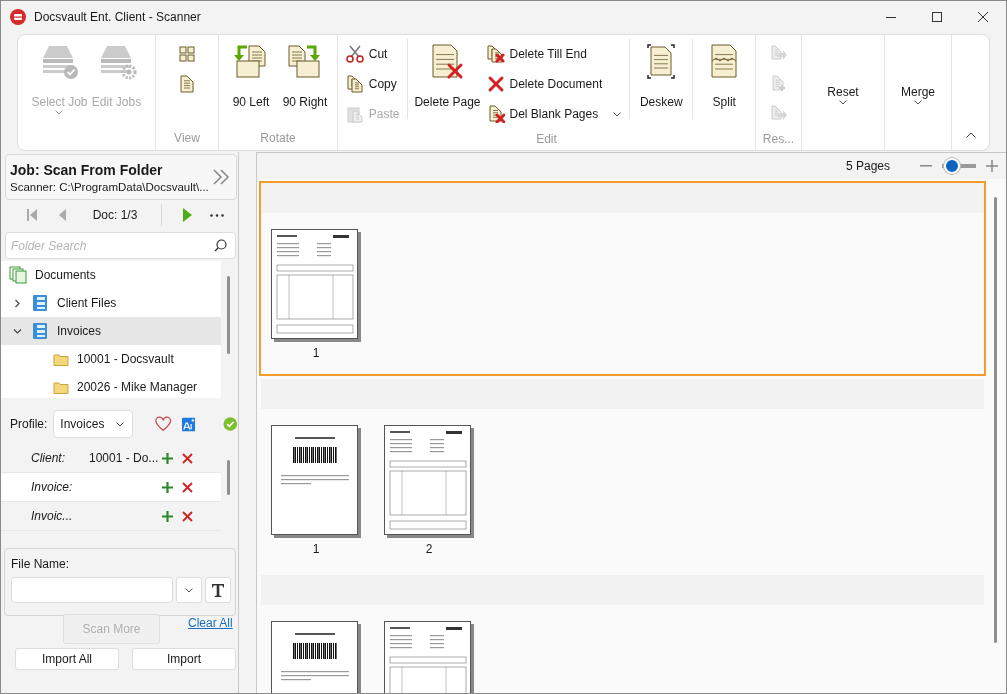  I want to click on copy-icon, so click(354, 84).